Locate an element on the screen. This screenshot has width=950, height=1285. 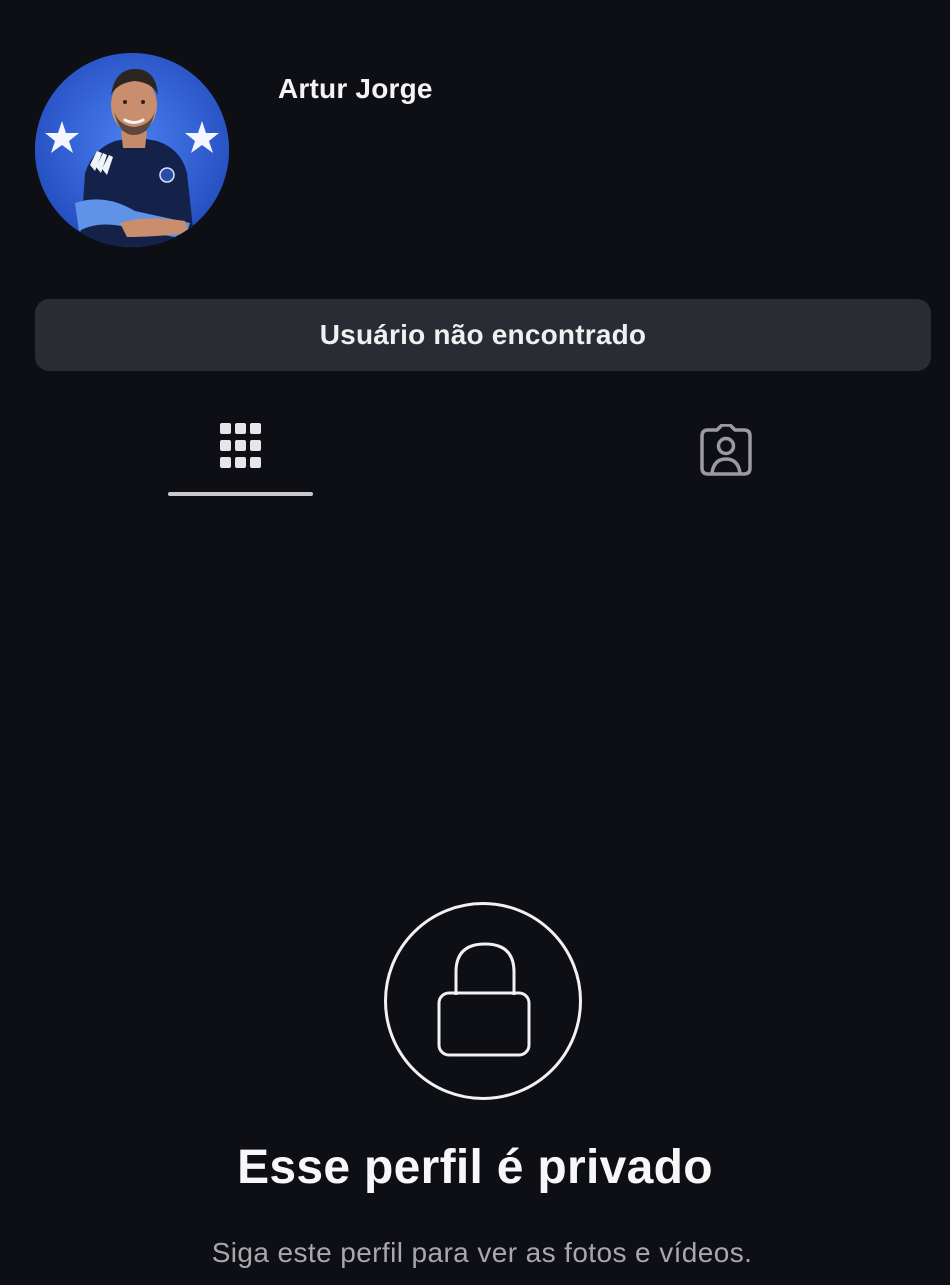
profile-photo is located at coordinates (132, 150).